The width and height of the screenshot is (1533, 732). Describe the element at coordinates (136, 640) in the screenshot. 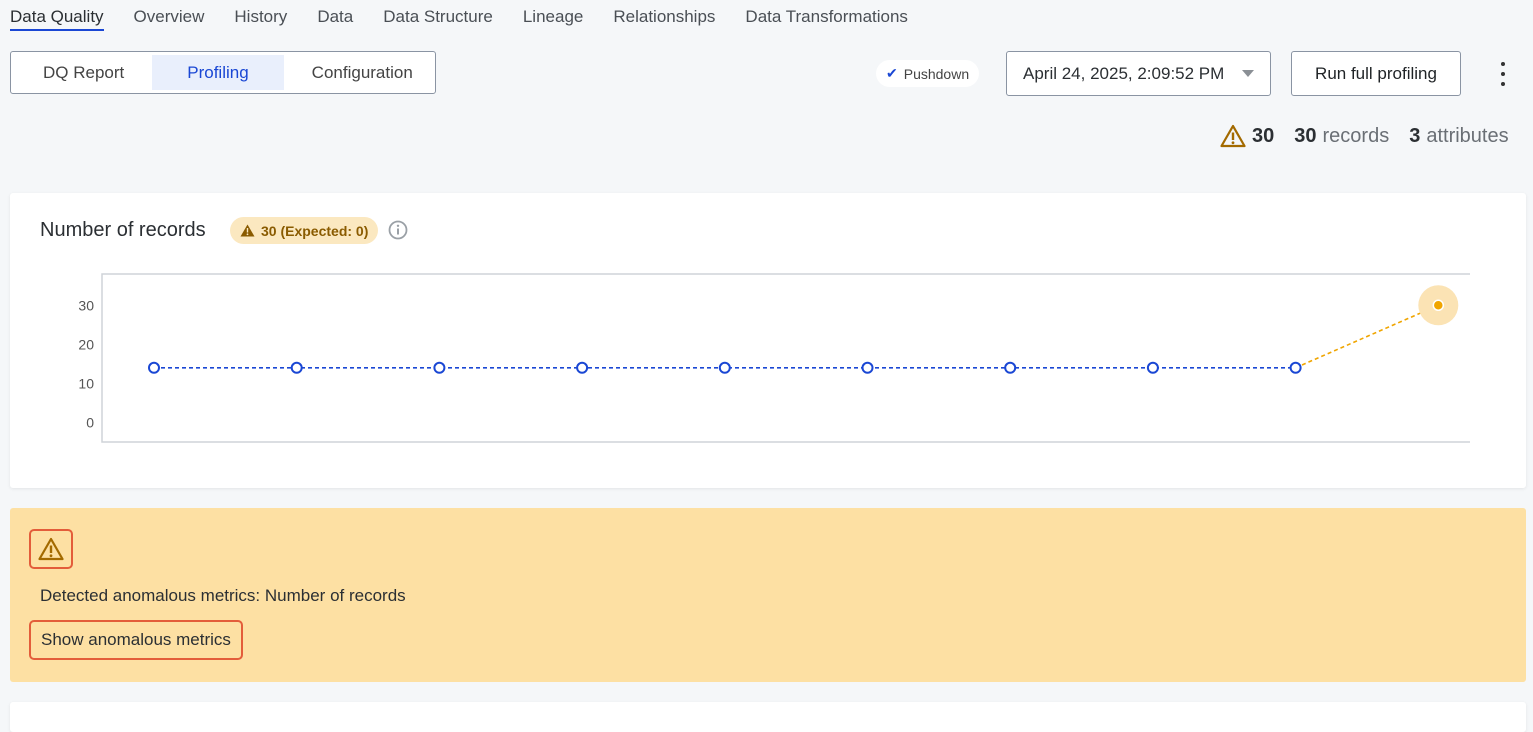

I see `show-anomalous-metrics-button: Show anomalous metrics` at that location.